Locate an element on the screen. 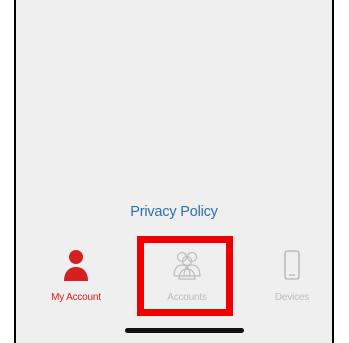  tab-devices-label: Devices is located at coordinates (292, 297).